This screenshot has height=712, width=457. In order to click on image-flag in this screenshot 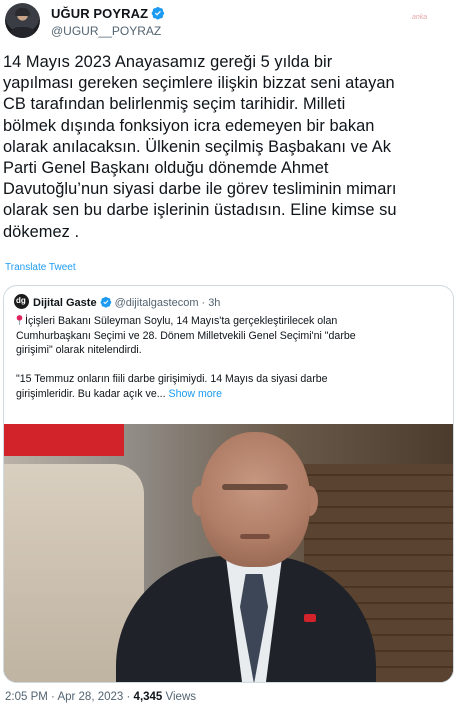, I will do `click(64, 440)`.